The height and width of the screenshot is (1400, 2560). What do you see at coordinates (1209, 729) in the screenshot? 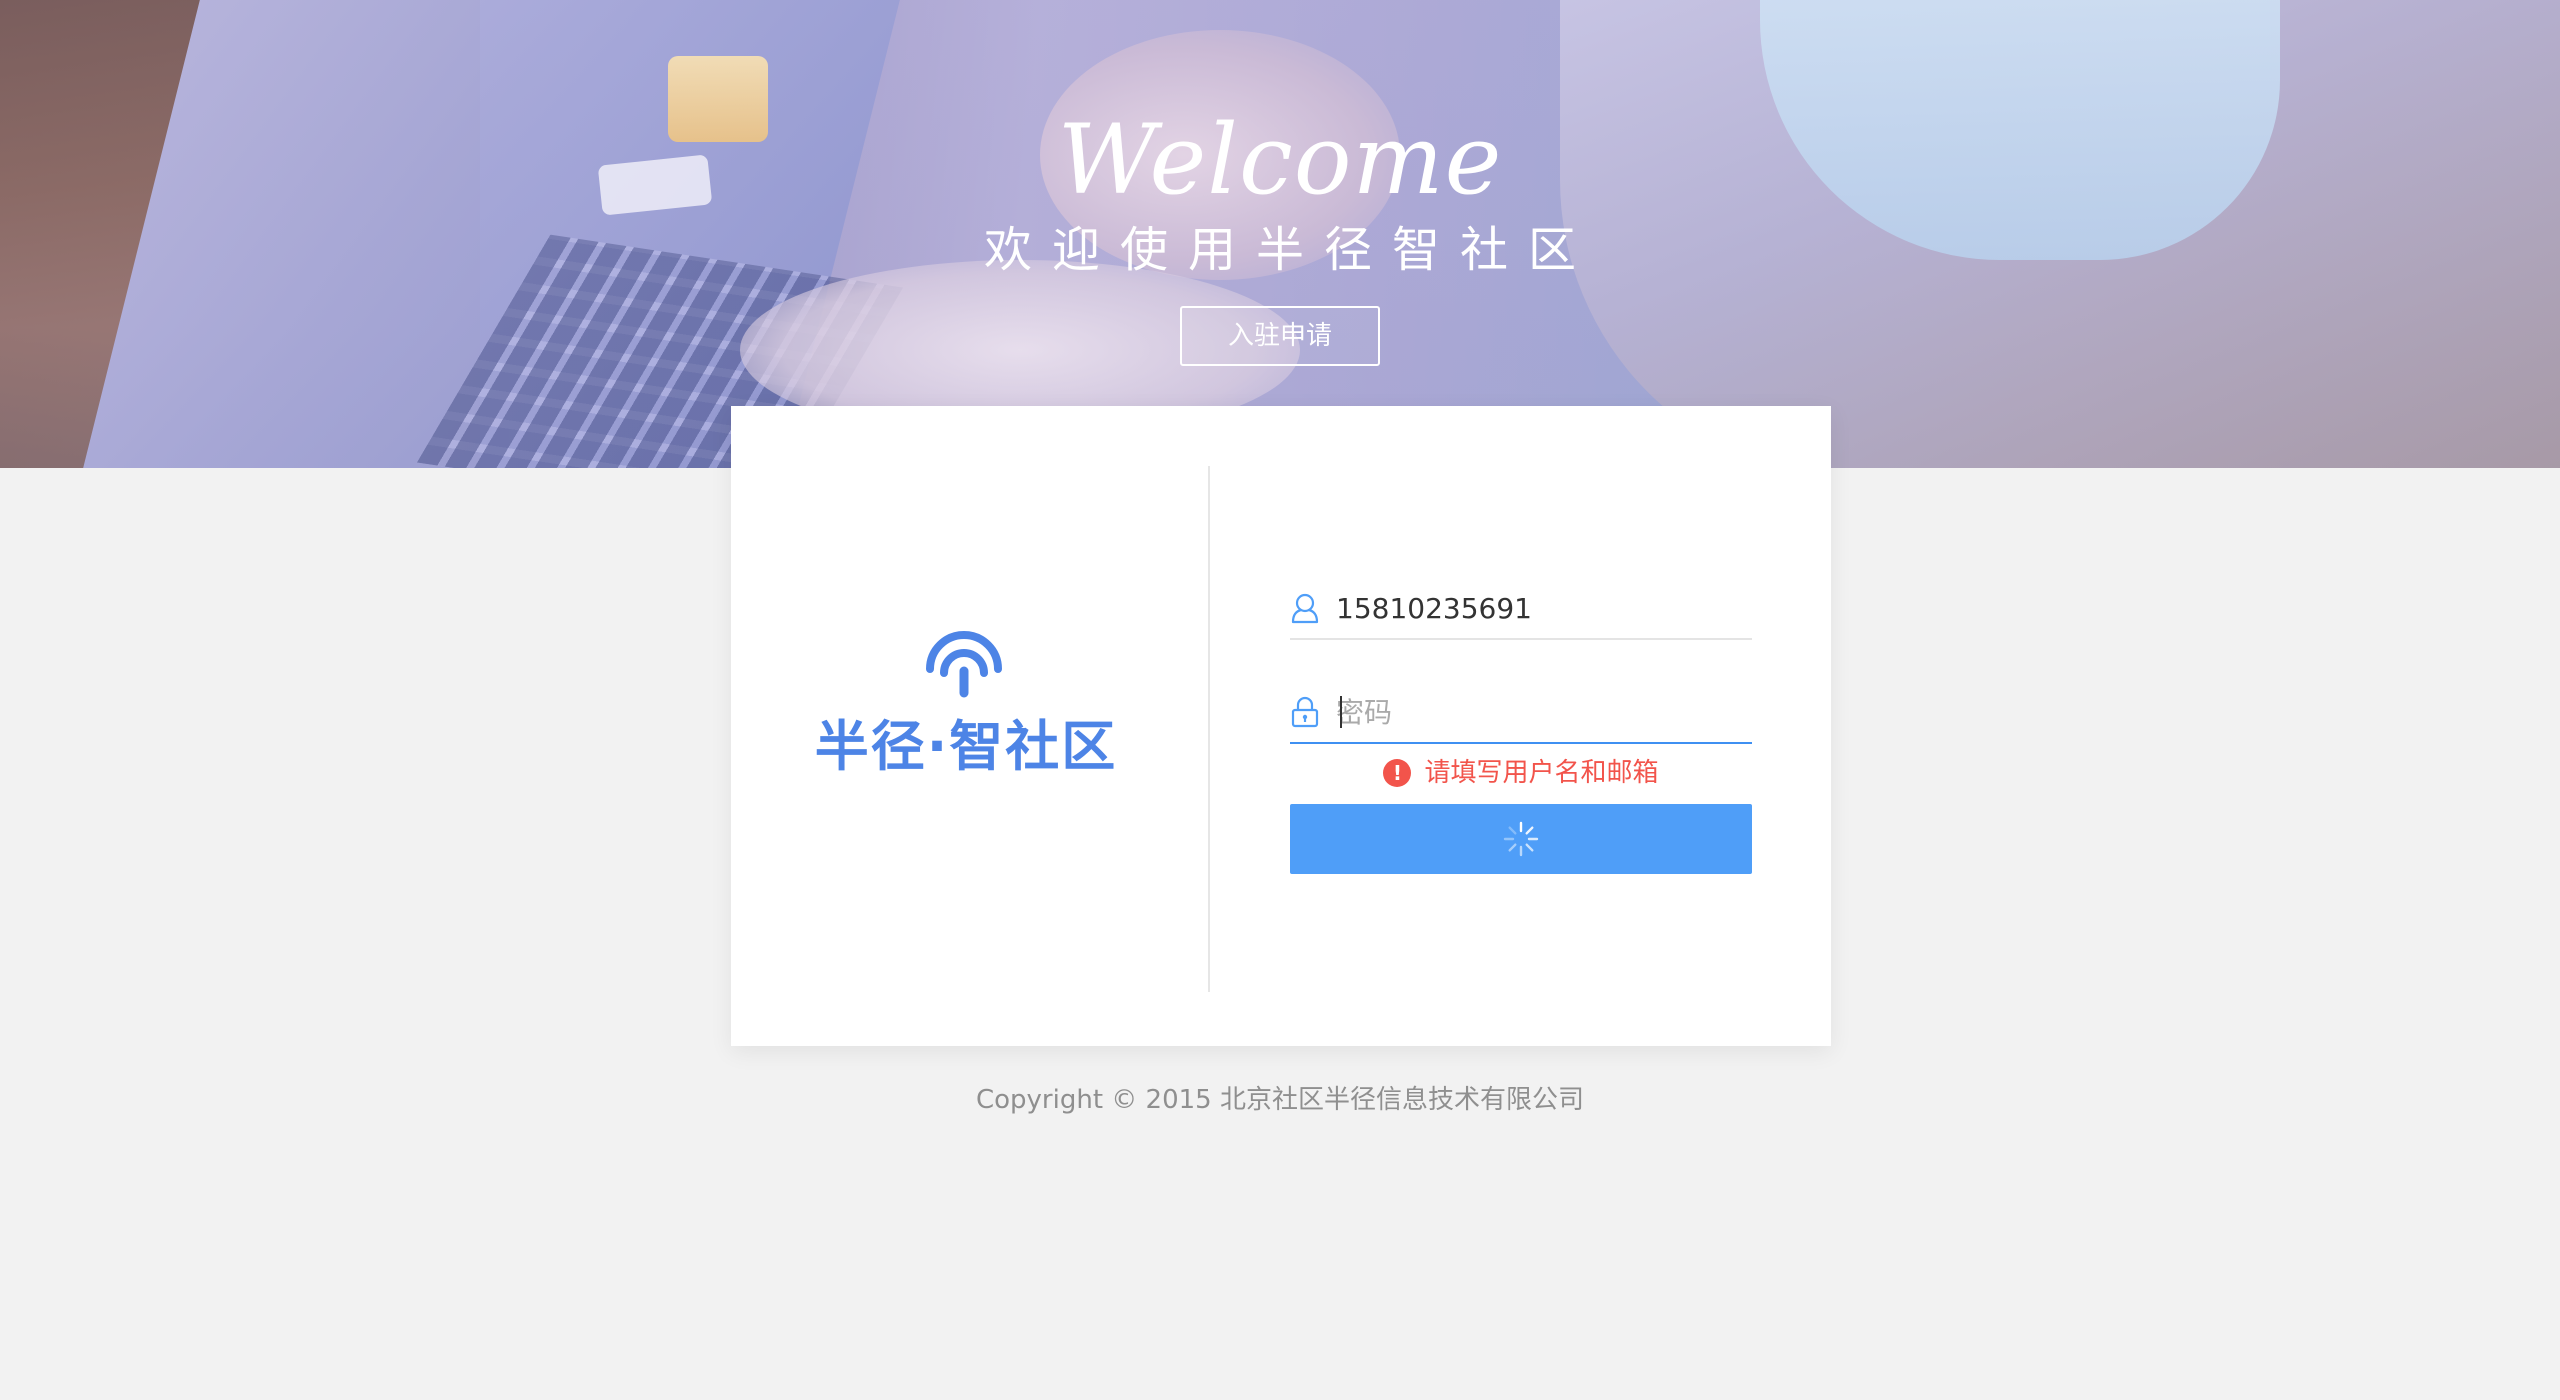
I see `card-divider` at bounding box center [1209, 729].